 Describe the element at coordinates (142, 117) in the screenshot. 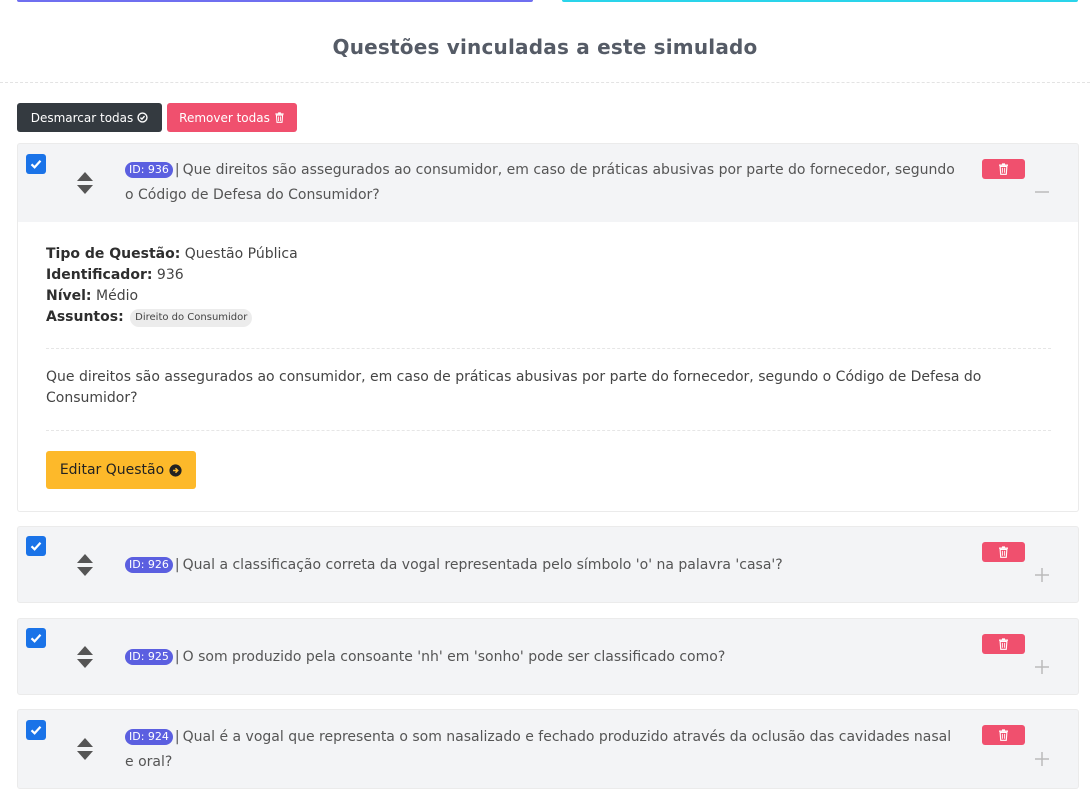

I see `check-circle-icon` at that location.